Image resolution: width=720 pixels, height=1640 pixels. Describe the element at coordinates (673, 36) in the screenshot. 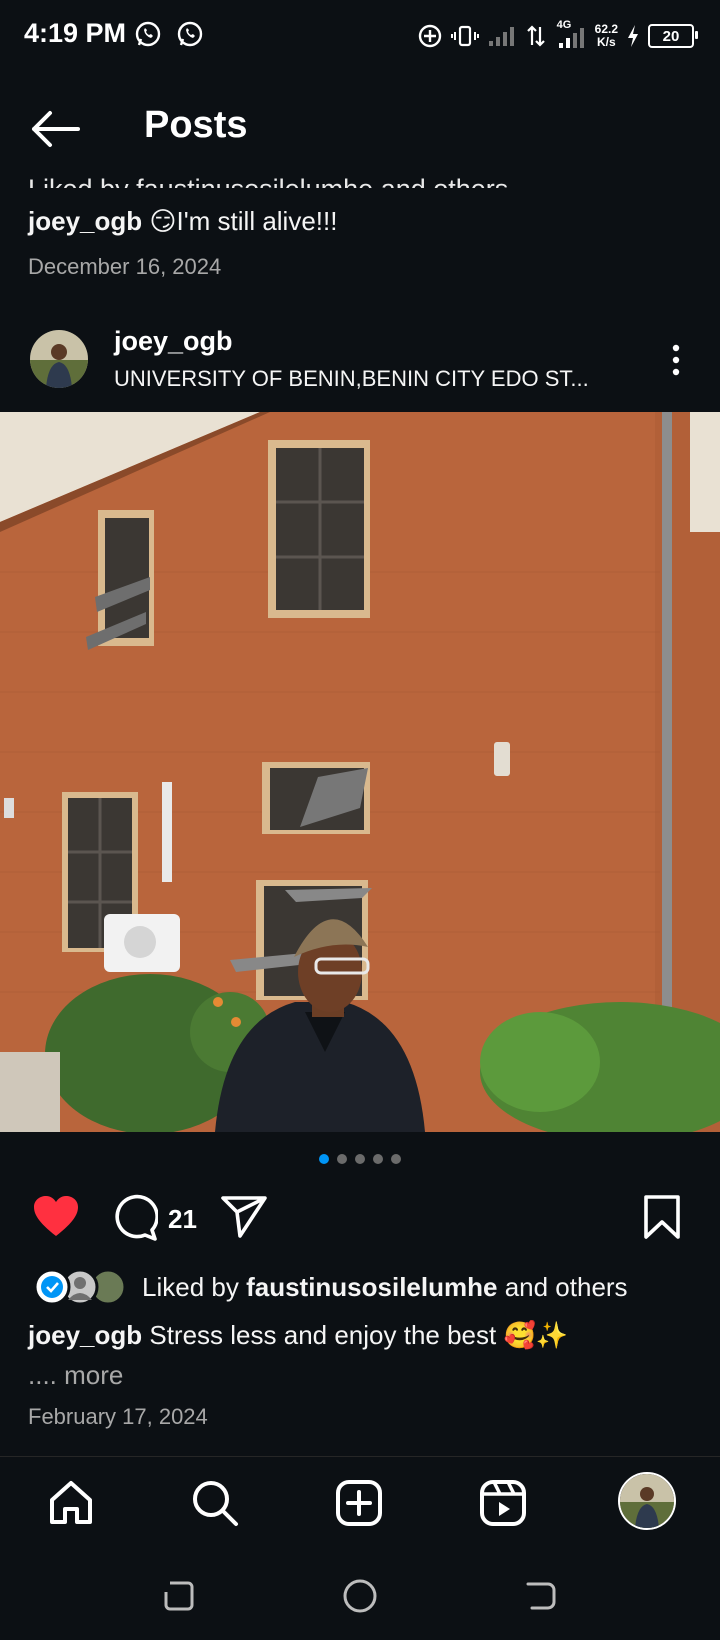

I see `battery-icon: 20` at that location.